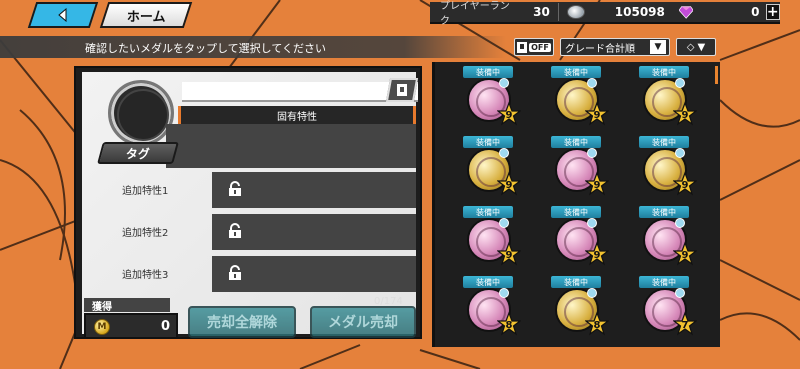 Image resolution: width=800 pixels, height=369 pixels. I want to click on acquisition-label: 獲得, so click(127, 305).